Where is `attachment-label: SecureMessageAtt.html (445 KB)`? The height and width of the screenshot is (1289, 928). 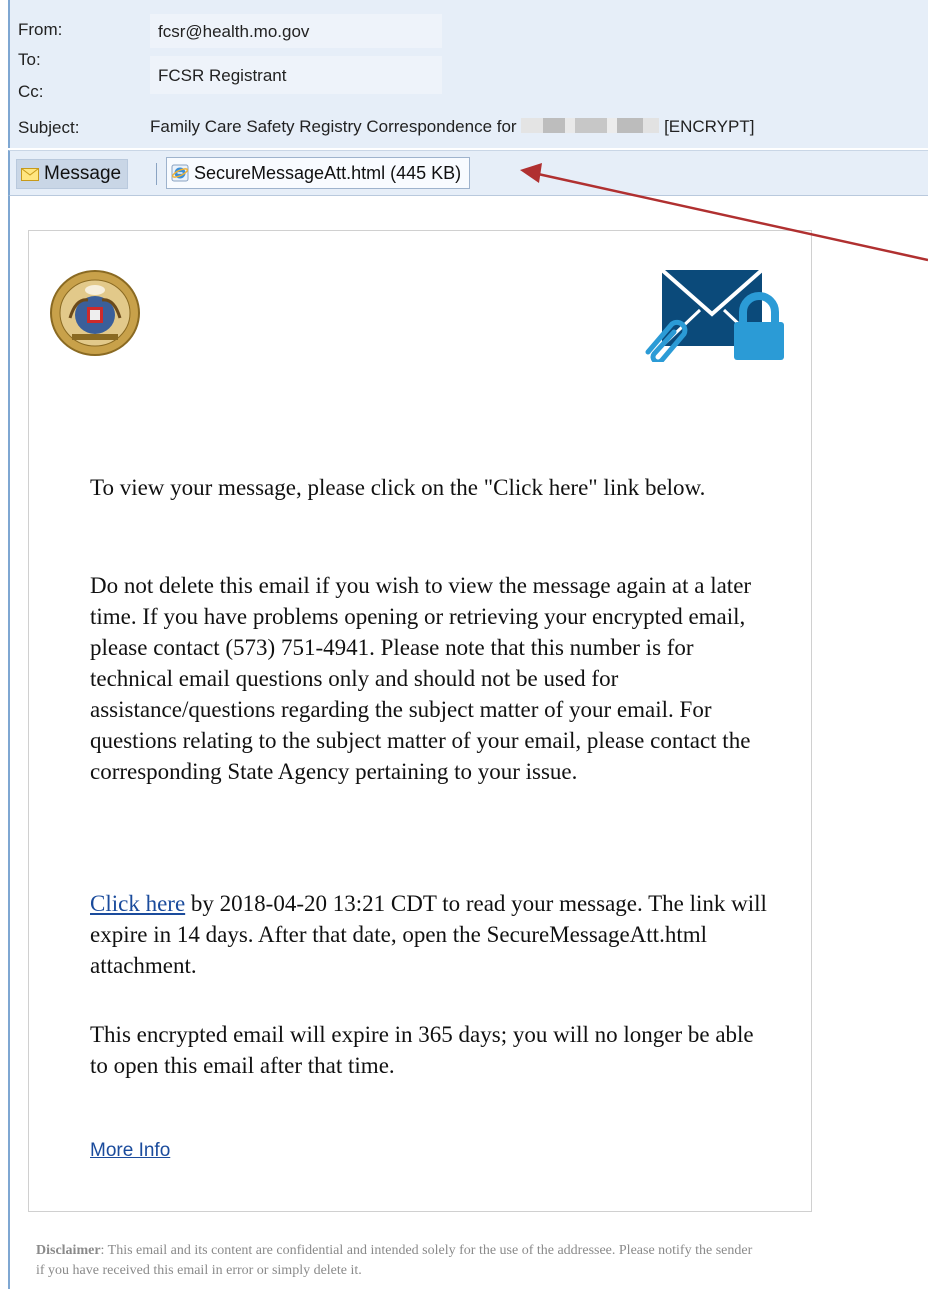
attachment-label: SecureMessageAtt.html (445 KB) is located at coordinates (328, 172).